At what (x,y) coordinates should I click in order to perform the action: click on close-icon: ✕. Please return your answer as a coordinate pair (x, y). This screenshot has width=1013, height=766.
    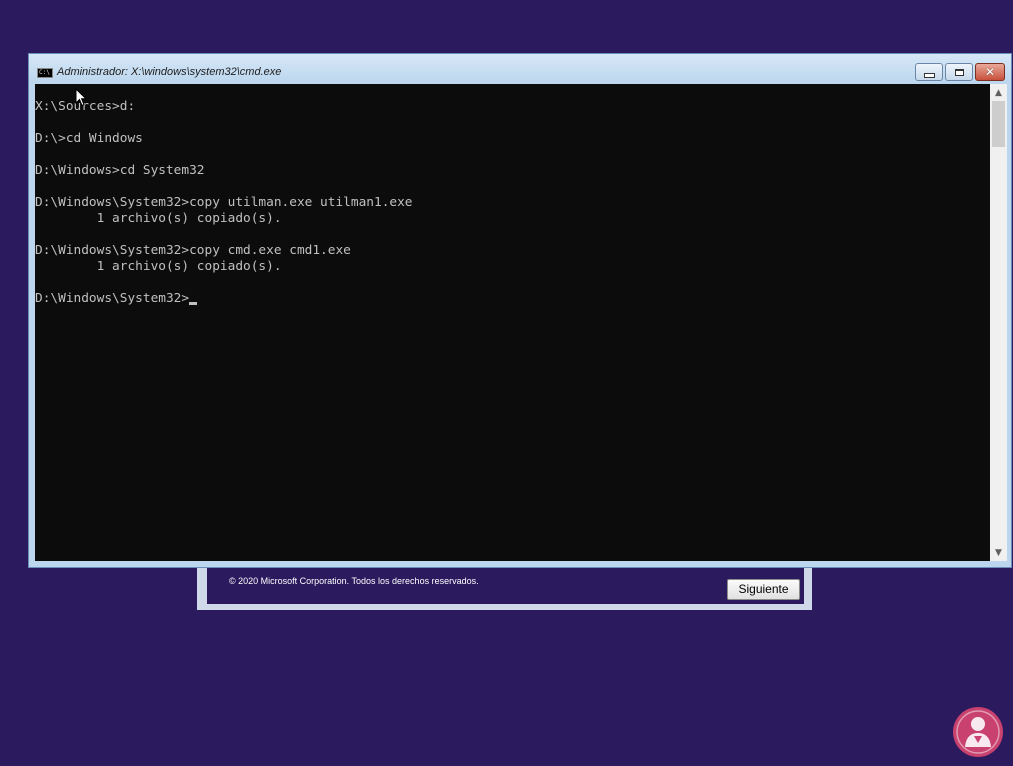
    Looking at the image, I should click on (990, 72).